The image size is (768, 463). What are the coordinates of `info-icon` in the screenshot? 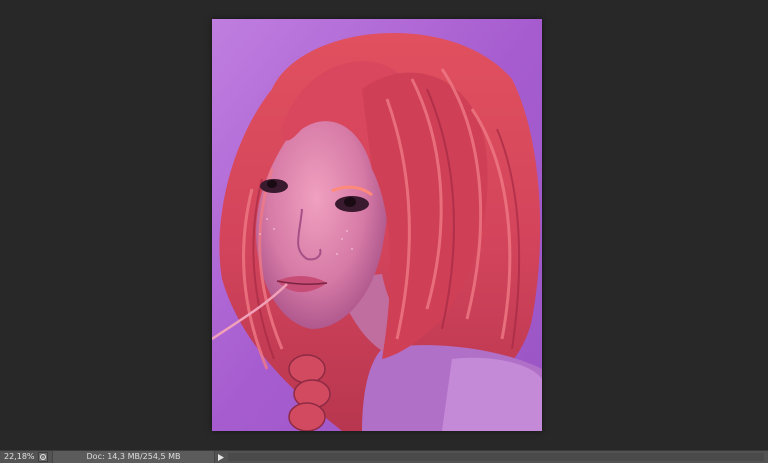 It's located at (43, 457).